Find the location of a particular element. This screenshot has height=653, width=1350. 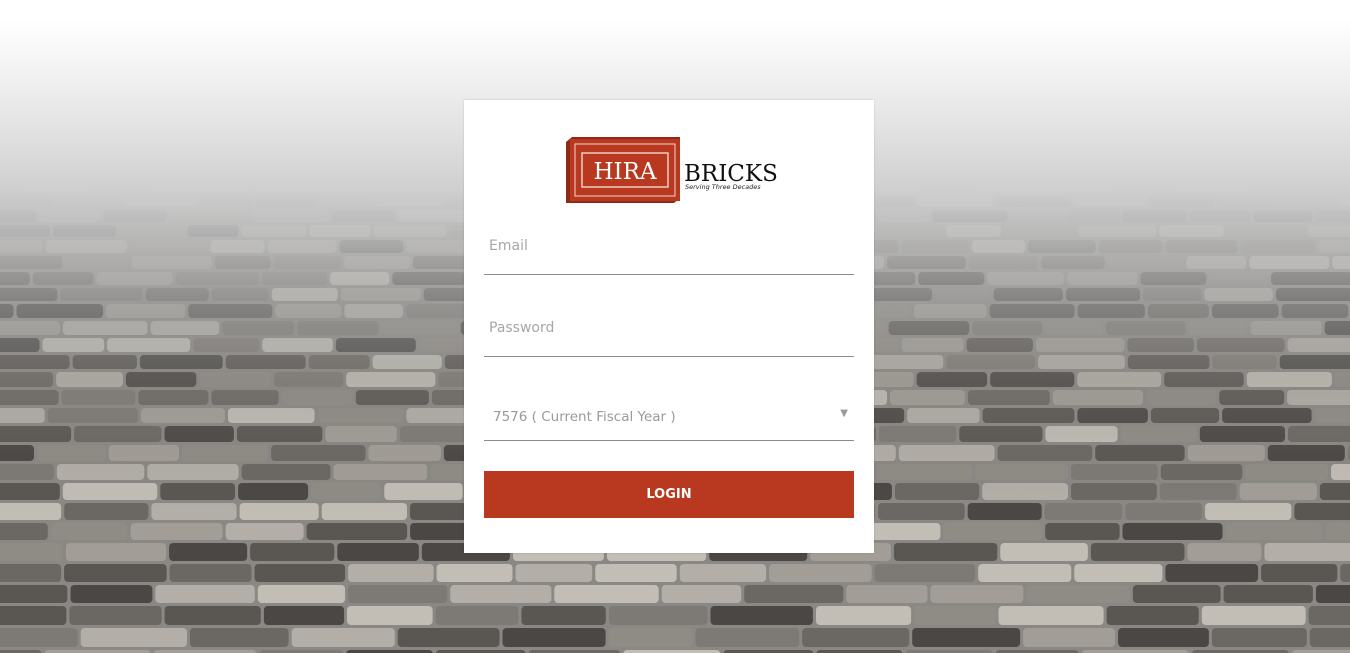

password-field-wrapper is located at coordinates (669, 332).